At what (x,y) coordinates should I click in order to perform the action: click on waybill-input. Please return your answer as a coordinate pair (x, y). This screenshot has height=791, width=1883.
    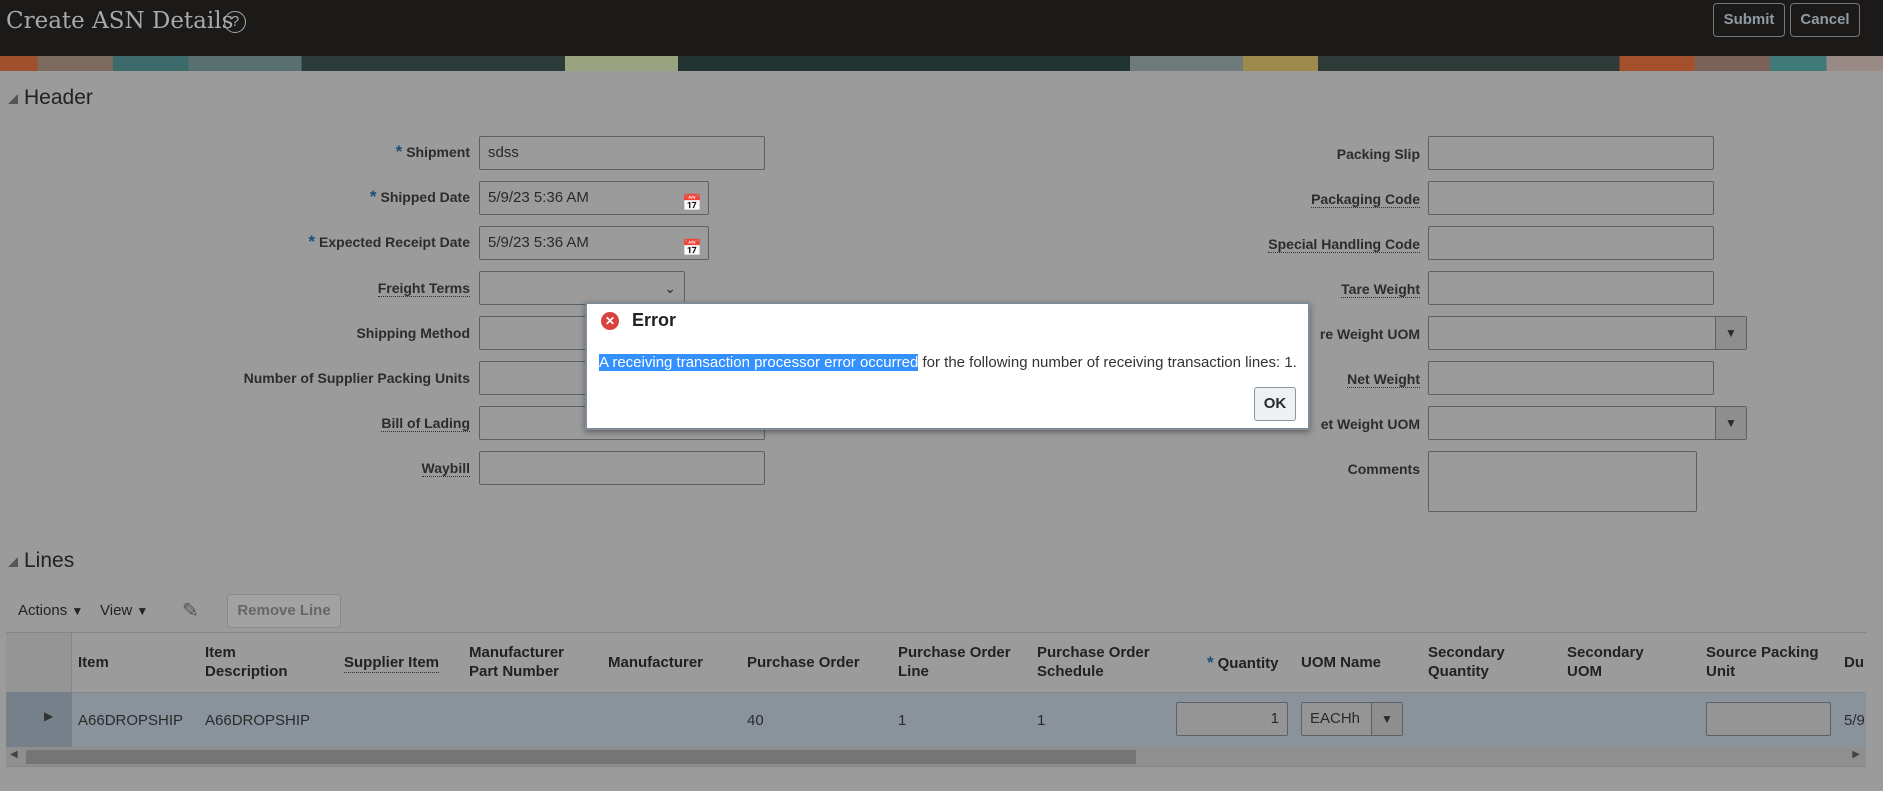
    Looking at the image, I should click on (622, 468).